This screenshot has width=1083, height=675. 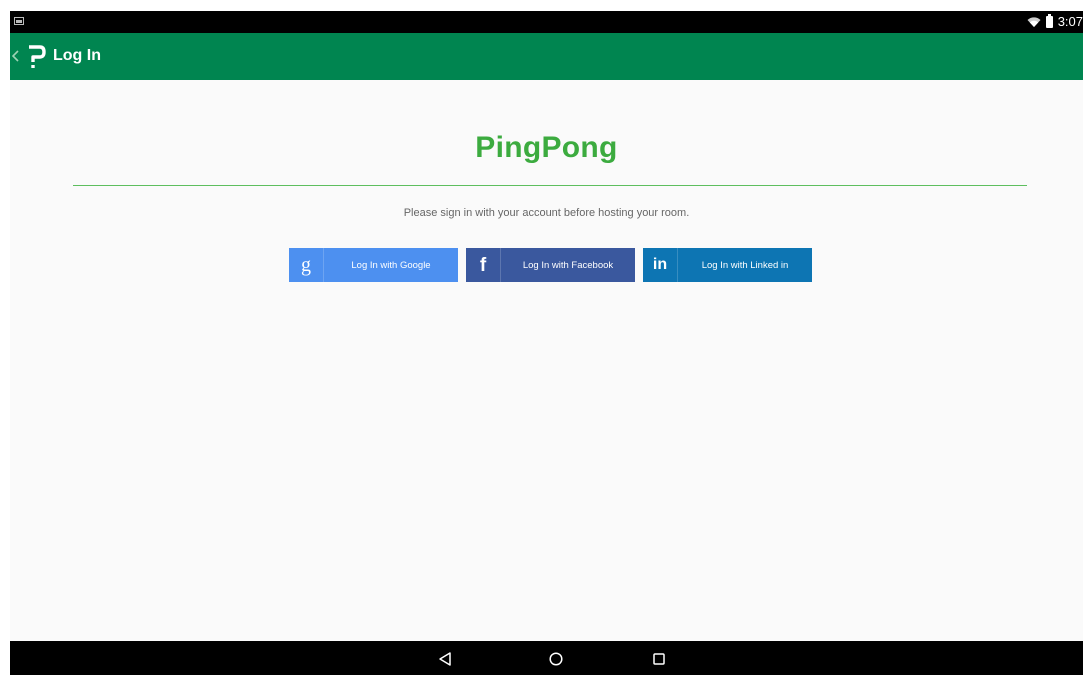 I want to click on google-icon: g, so click(x=306, y=265).